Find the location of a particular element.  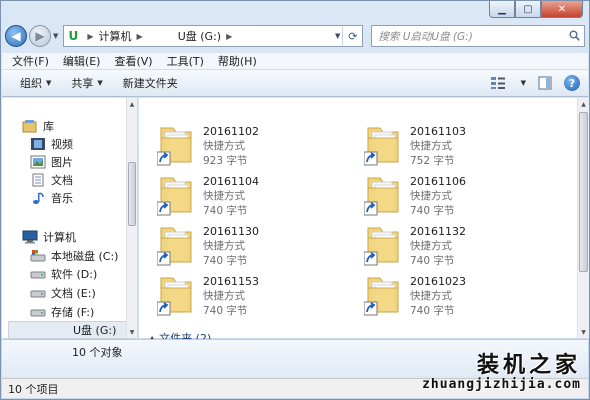

search-input: 搜索 U启动U盘 (G:) is located at coordinates (478, 36).